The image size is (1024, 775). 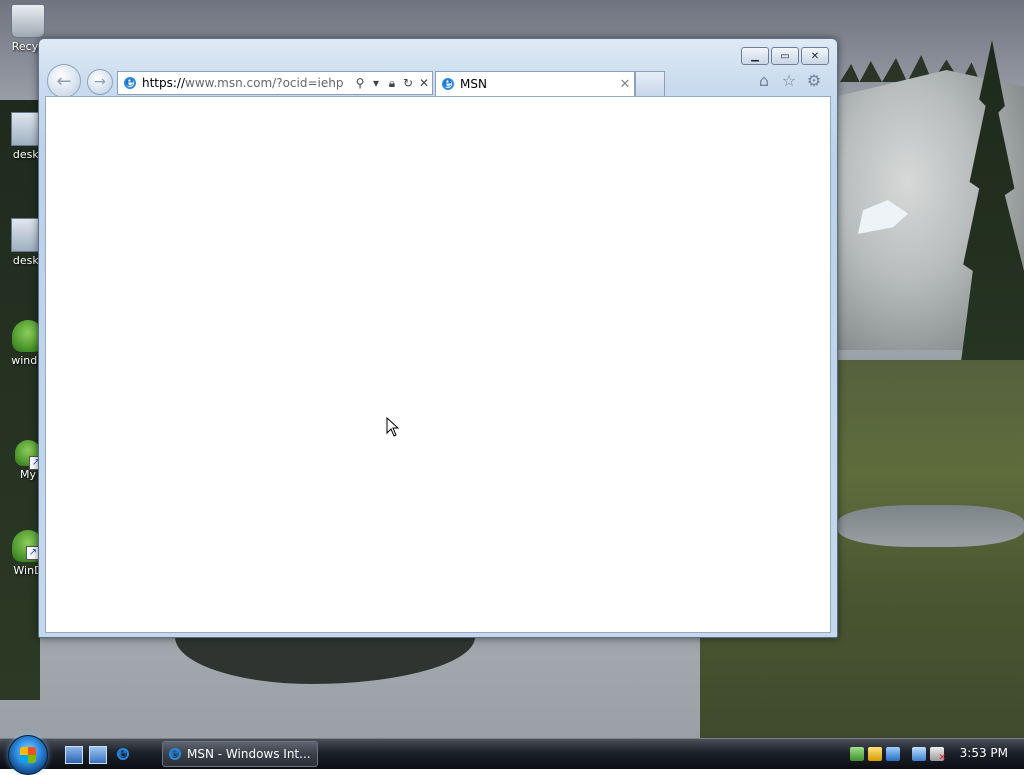 I want to click on show-desktop-icon, so click(x=74, y=755).